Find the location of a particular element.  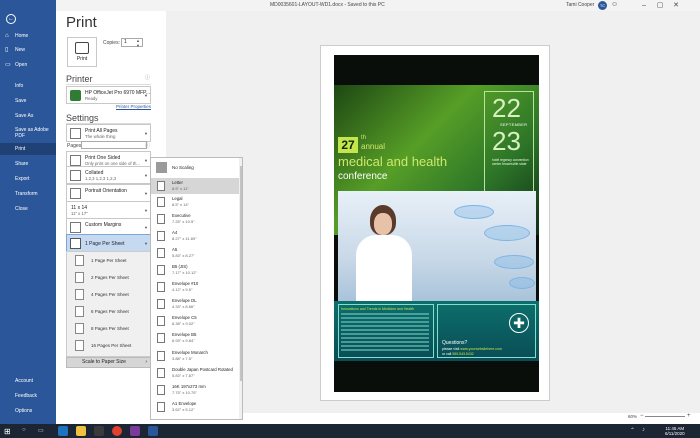

sidebar-item-new: ▯ New is located at coordinates (28, 50).